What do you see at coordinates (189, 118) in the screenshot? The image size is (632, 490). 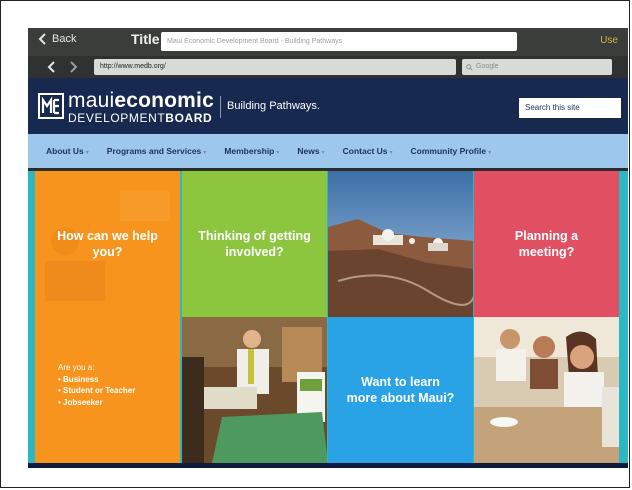 I see `logo-word-board: BOARD` at bounding box center [189, 118].